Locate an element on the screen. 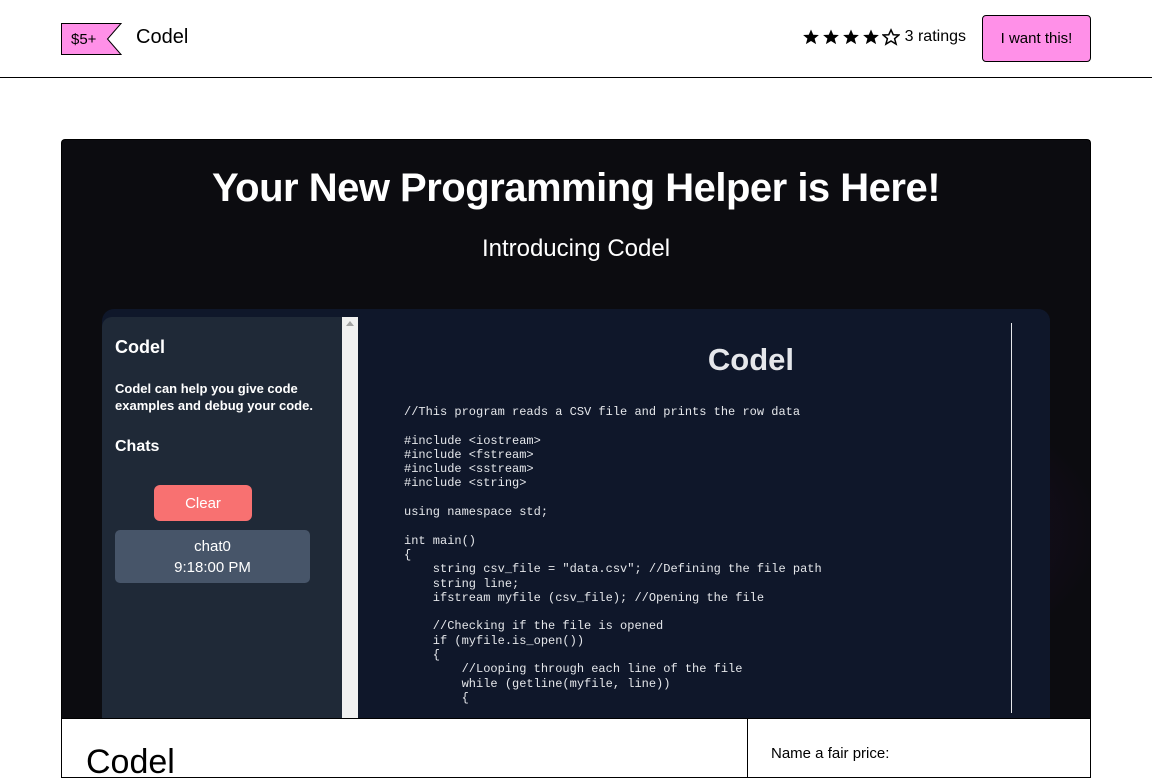  main-panel-border is located at coordinates (1011, 518).